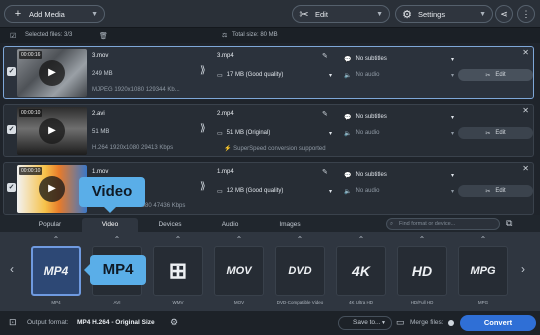 This screenshot has width=540, height=335. What do you see at coordinates (400, 322) in the screenshot?
I see `folder-icon: ▭` at bounding box center [400, 322].